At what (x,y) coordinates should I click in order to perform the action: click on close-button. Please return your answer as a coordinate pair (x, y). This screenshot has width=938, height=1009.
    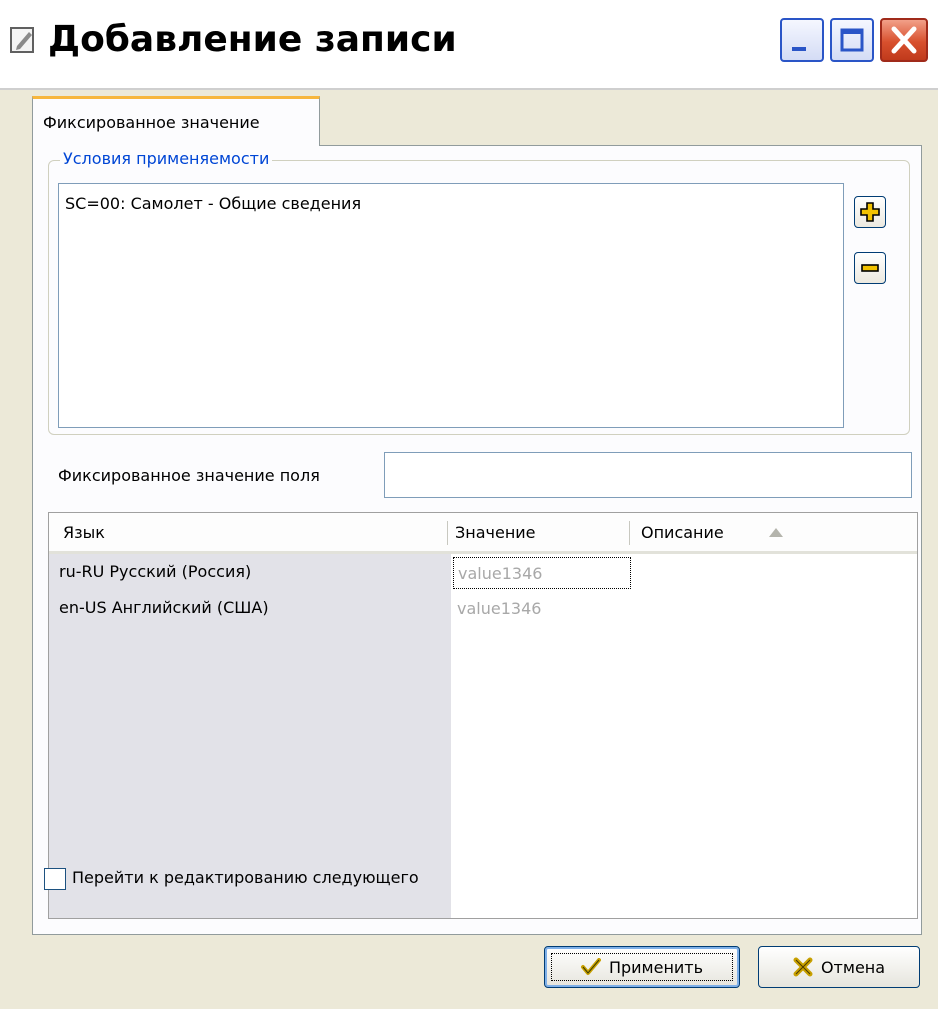
    Looking at the image, I should click on (904, 40).